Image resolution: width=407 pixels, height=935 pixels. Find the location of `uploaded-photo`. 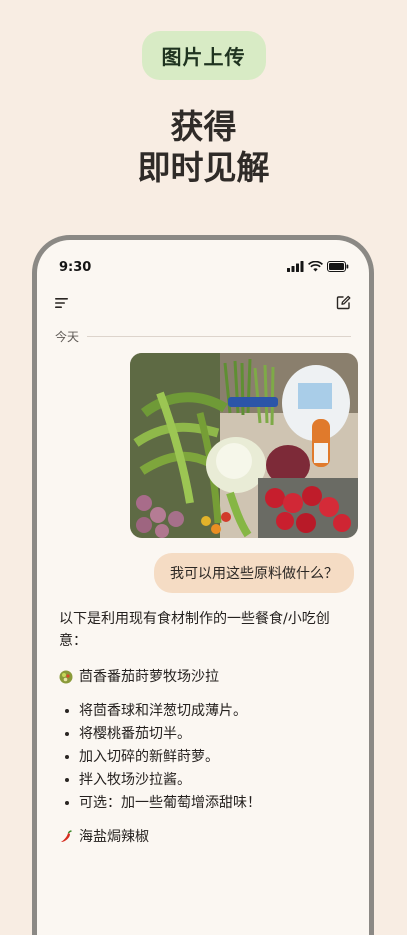

uploaded-photo is located at coordinates (244, 445).